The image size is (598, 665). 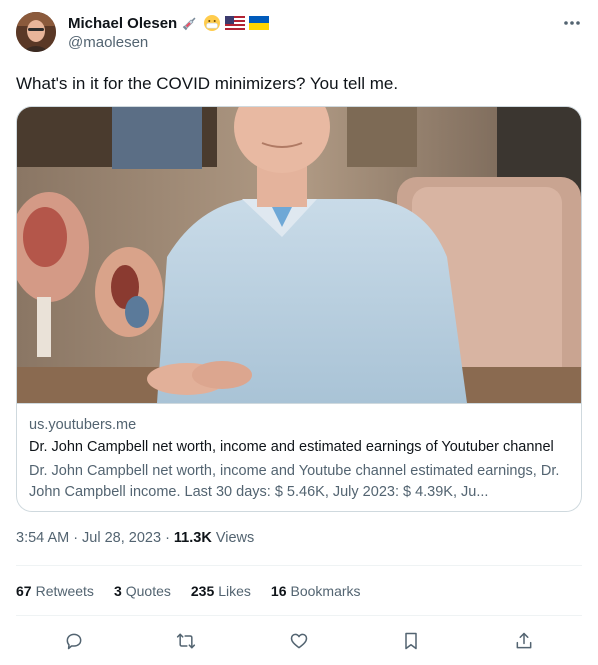 I want to click on bookmarks-count: 16, so click(x=278, y=591).